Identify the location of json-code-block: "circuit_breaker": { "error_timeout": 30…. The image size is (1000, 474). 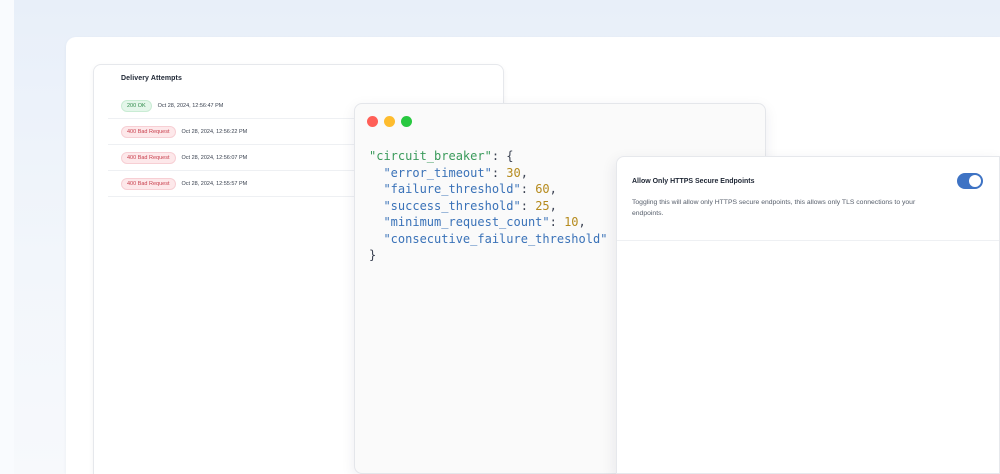
(488, 205).